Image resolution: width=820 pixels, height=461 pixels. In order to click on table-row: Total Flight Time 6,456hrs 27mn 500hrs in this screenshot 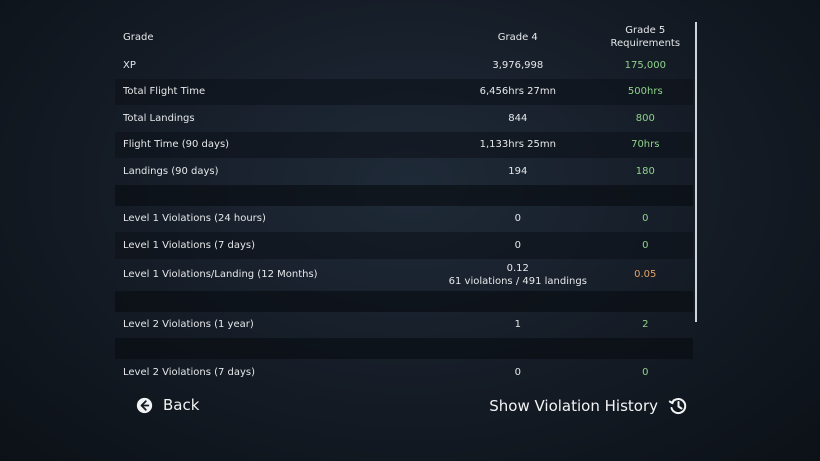, I will do `click(404, 91)`.